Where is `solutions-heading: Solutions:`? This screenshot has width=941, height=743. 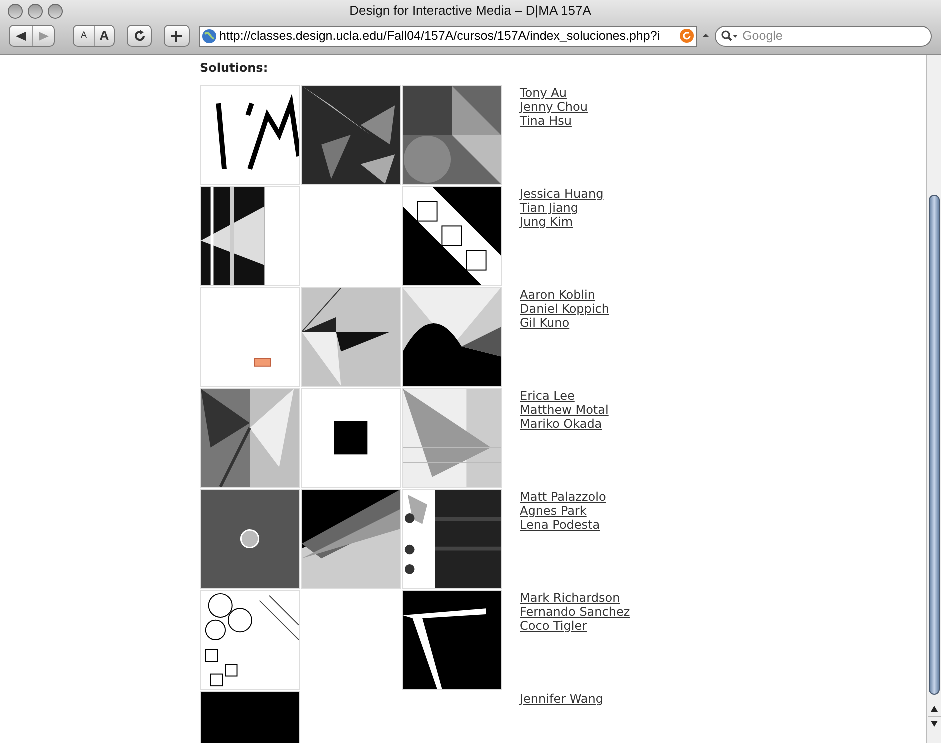
solutions-heading: Solutions: is located at coordinates (235, 68).